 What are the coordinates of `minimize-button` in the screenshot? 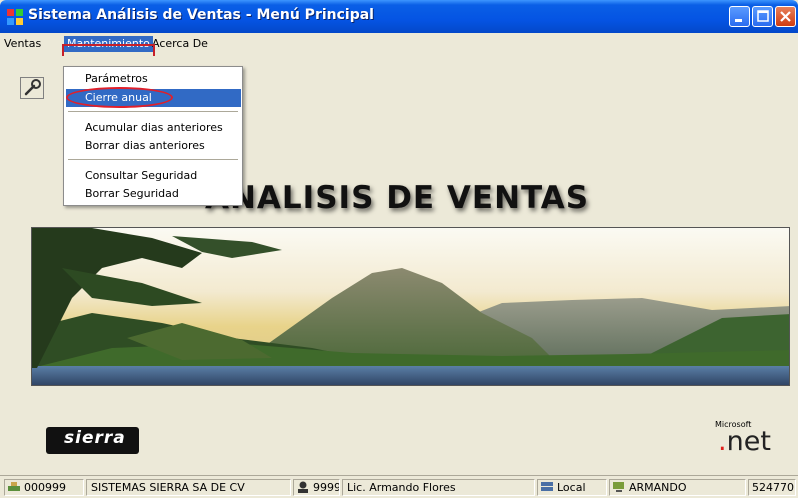 It's located at (739, 16).